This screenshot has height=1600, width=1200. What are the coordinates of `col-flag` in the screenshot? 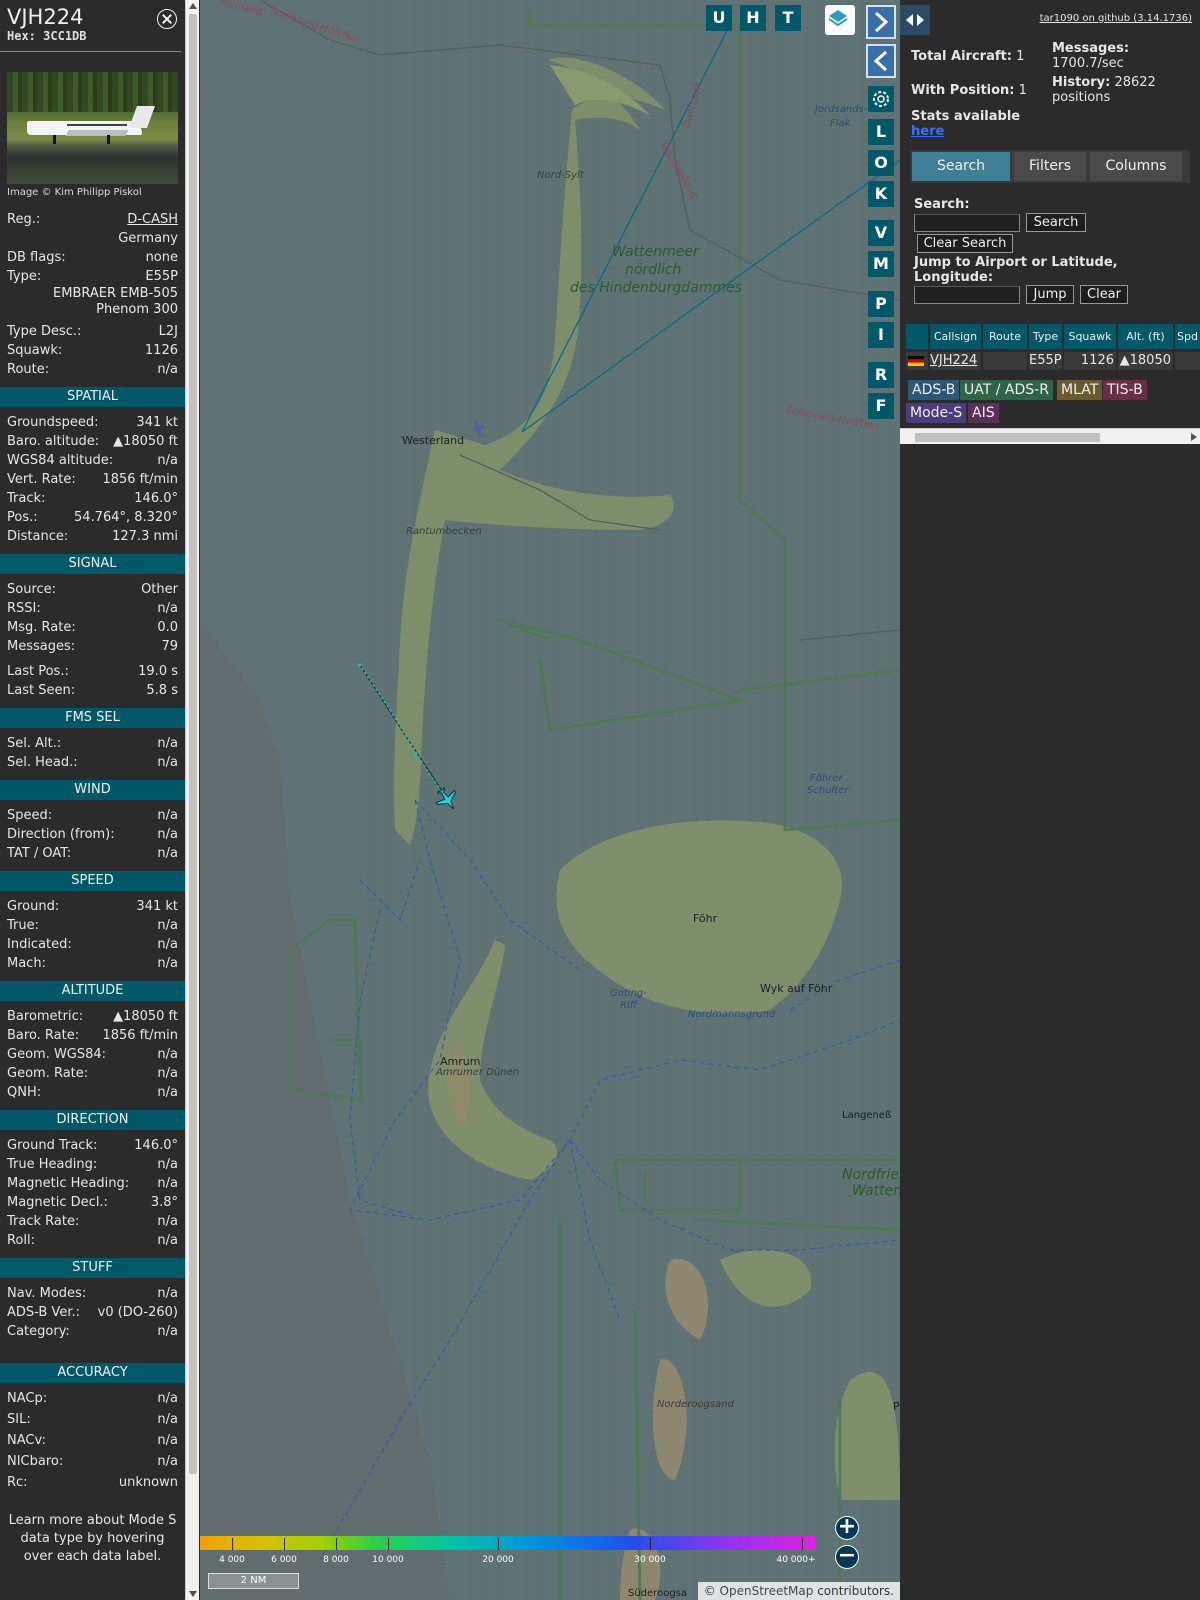 It's located at (917, 336).